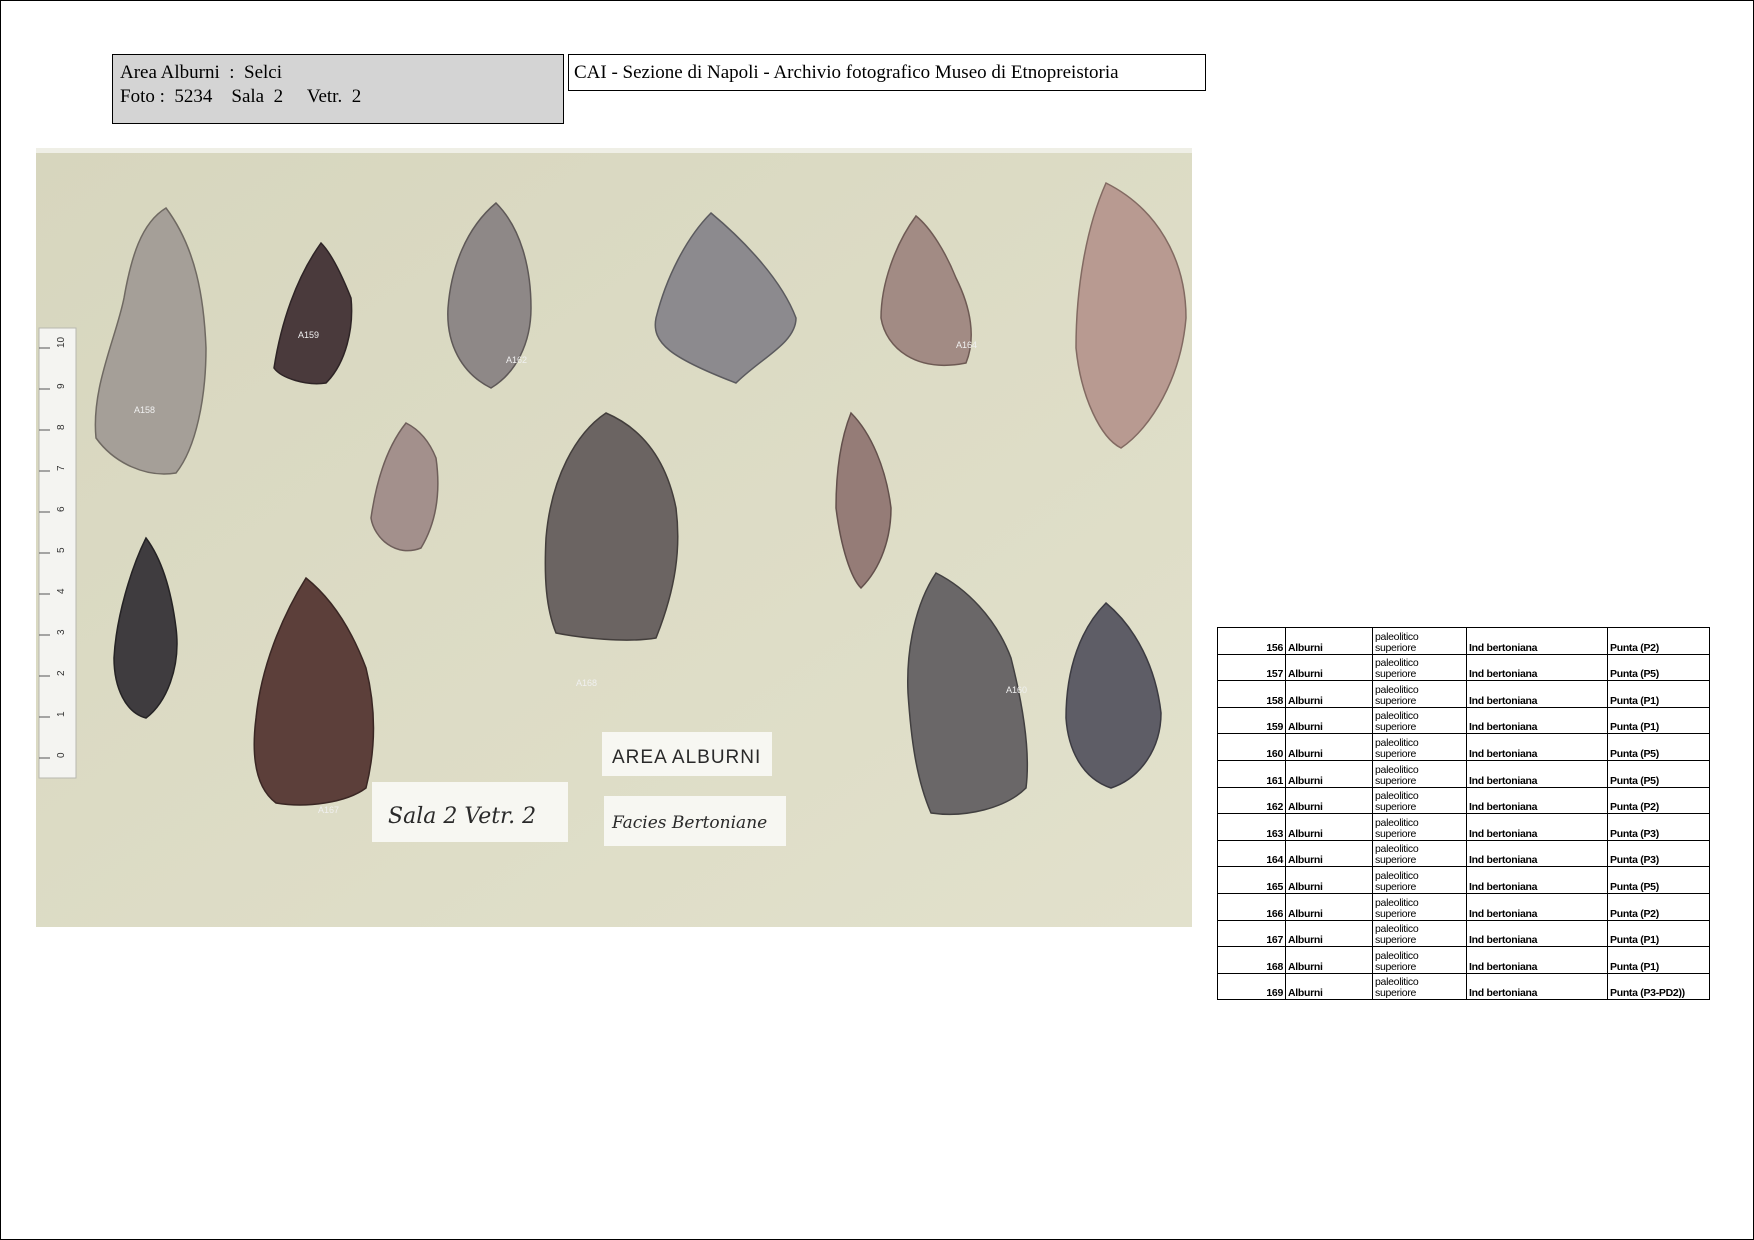 This screenshot has height=1240, width=1754. I want to click on vetr-number: 2, so click(356, 96).